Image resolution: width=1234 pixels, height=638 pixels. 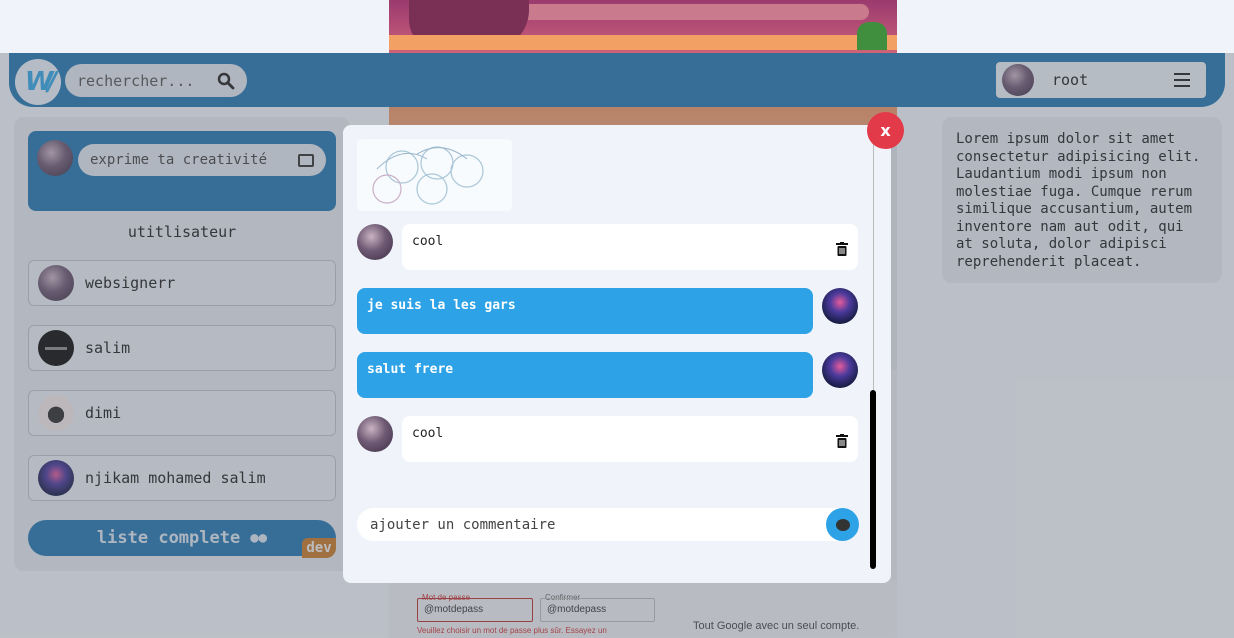 What do you see at coordinates (580, 524) in the screenshot?
I see `comment-input` at bounding box center [580, 524].